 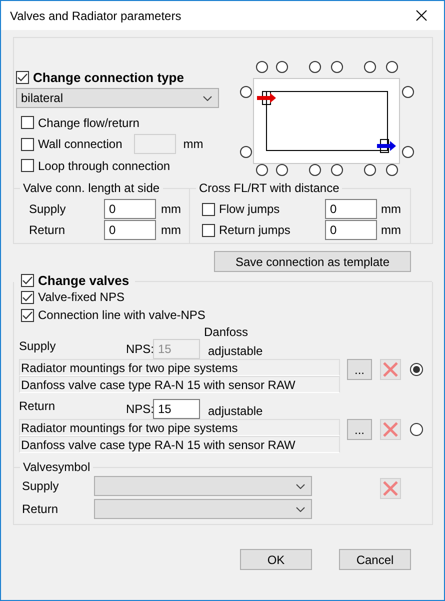 I want to click on radio-button, so click(x=416, y=429).